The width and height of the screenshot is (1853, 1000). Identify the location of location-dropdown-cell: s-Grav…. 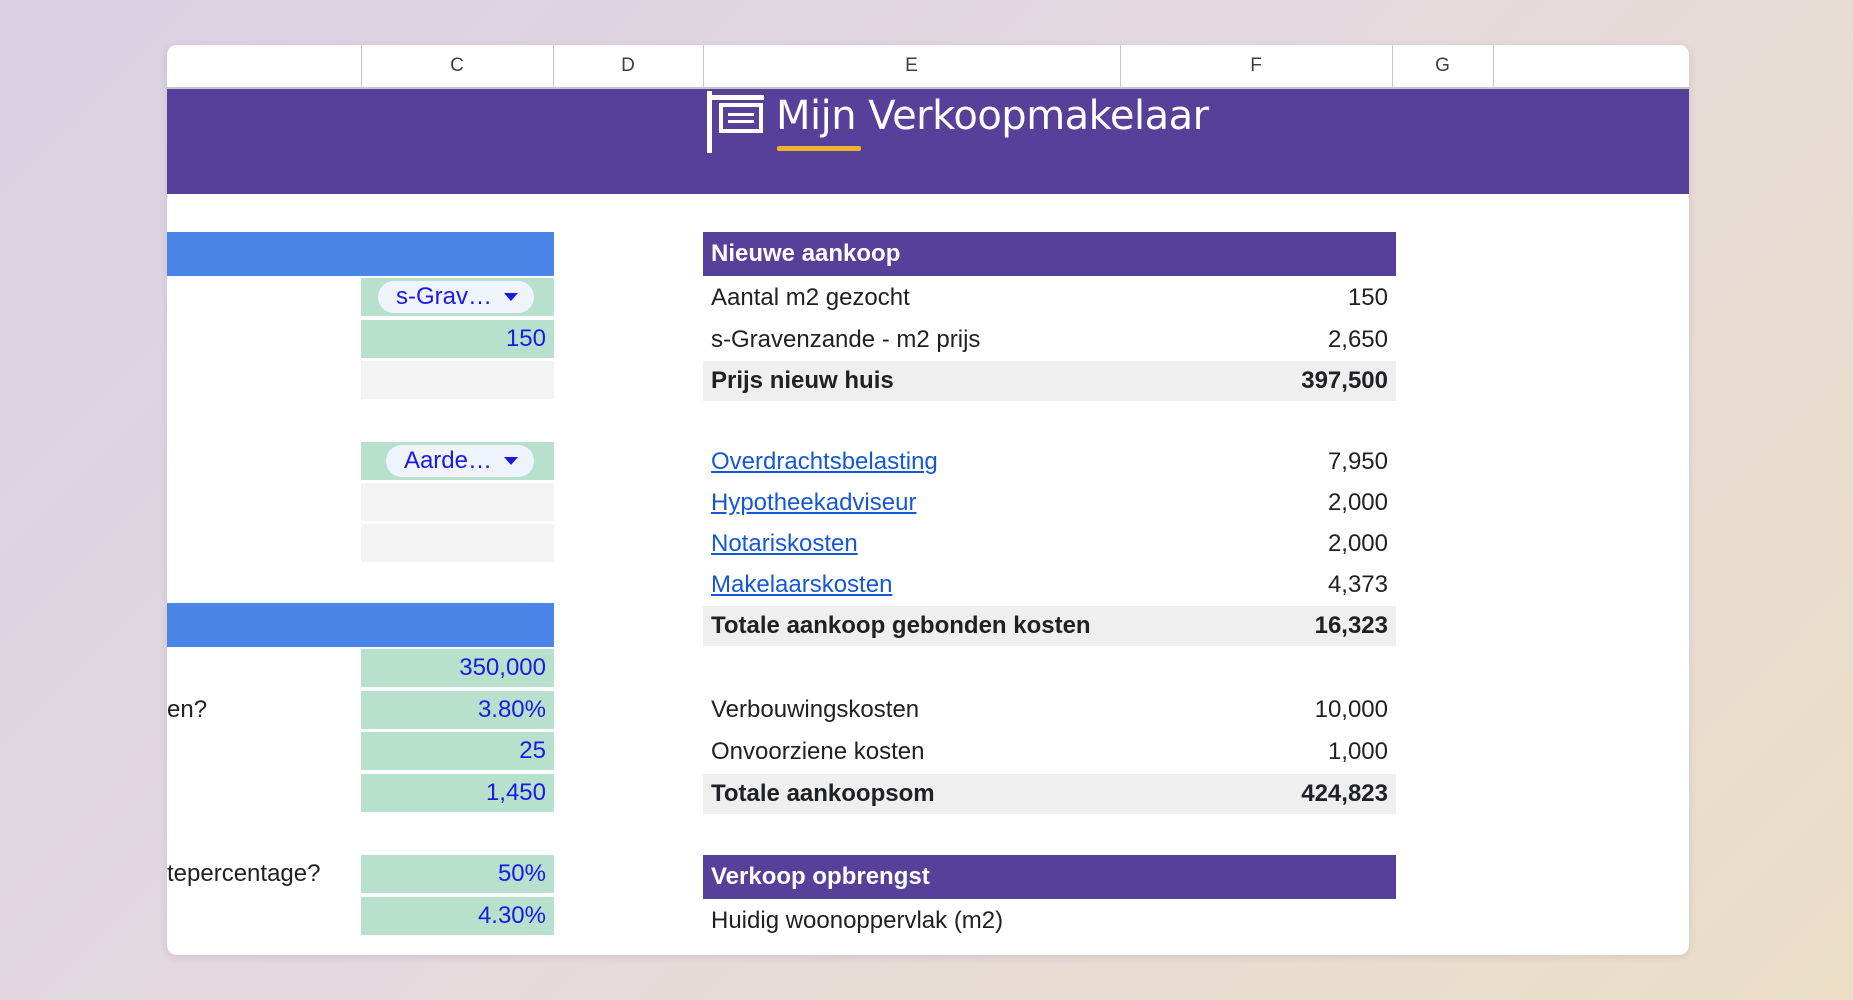
(457, 297).